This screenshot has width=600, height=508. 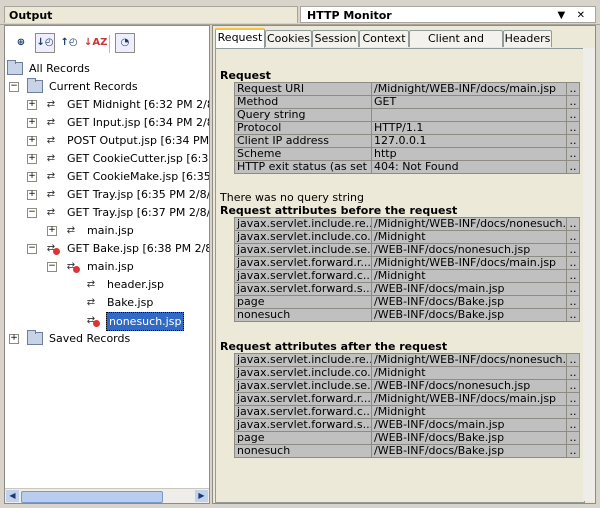 I want to click on tab-context: Context, so click(x=384, y=38).